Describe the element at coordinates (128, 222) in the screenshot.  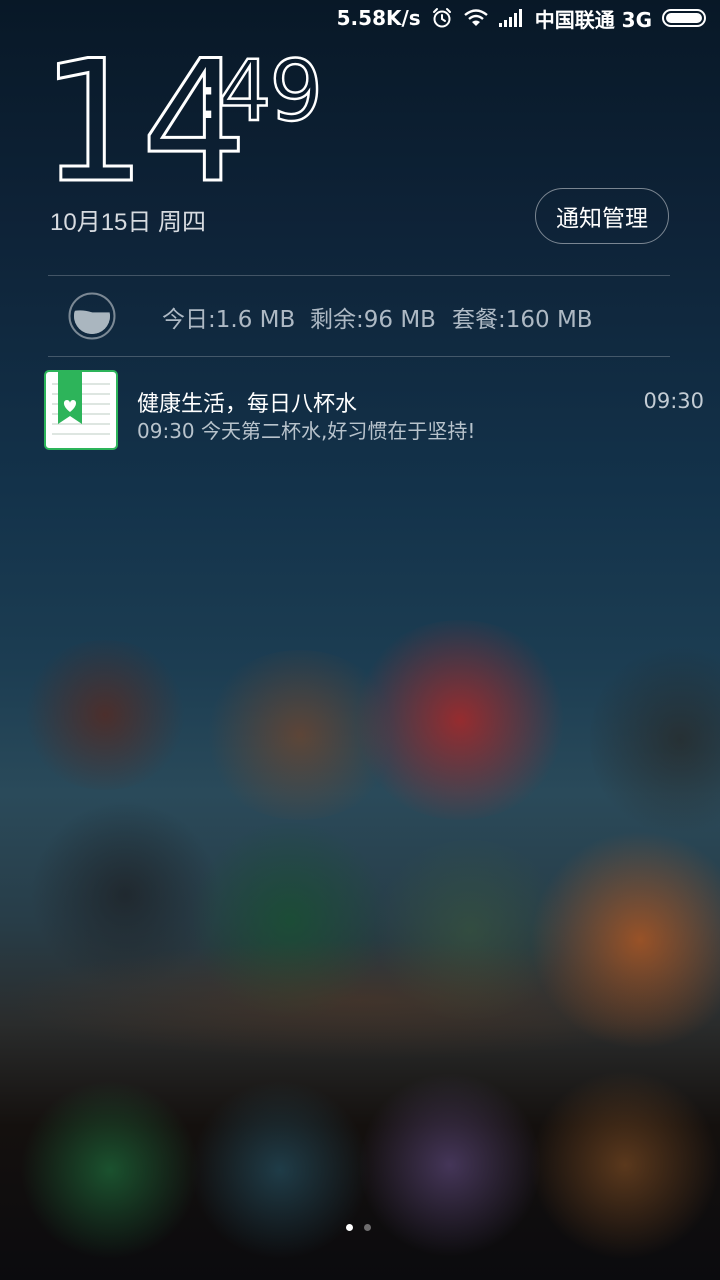
I see `date-label: 10月15日 周四` at that location.